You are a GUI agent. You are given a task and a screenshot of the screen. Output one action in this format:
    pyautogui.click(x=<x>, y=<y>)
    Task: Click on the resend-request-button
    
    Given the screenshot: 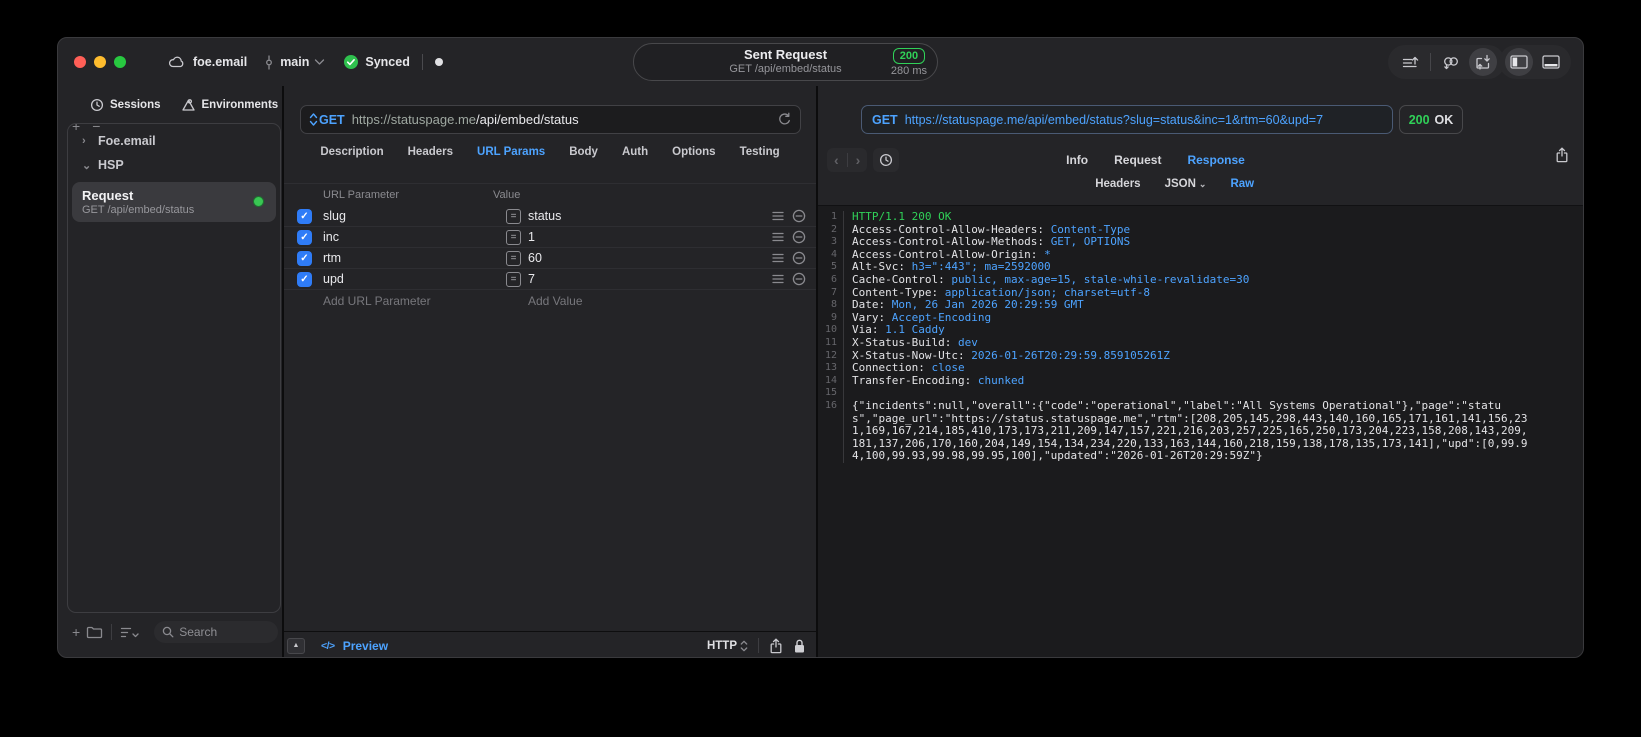 What is the action you would take?
    pyautogui.click(x=784, y=119)
    